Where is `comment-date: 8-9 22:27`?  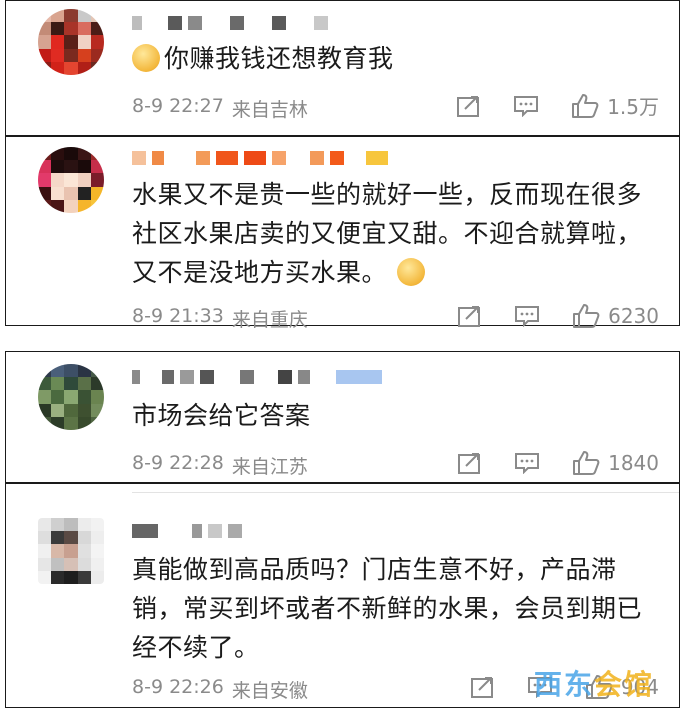 comment-date: 8-9 22:27 is located at coordinates (178, 106).